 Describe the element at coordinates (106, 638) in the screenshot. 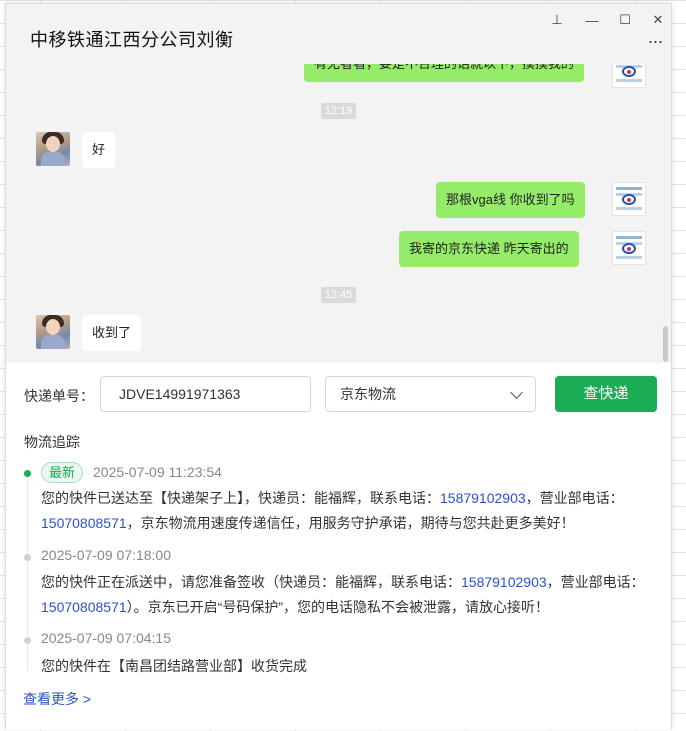

I see `event-time: 2025-07-09 07:04:15` at that location.